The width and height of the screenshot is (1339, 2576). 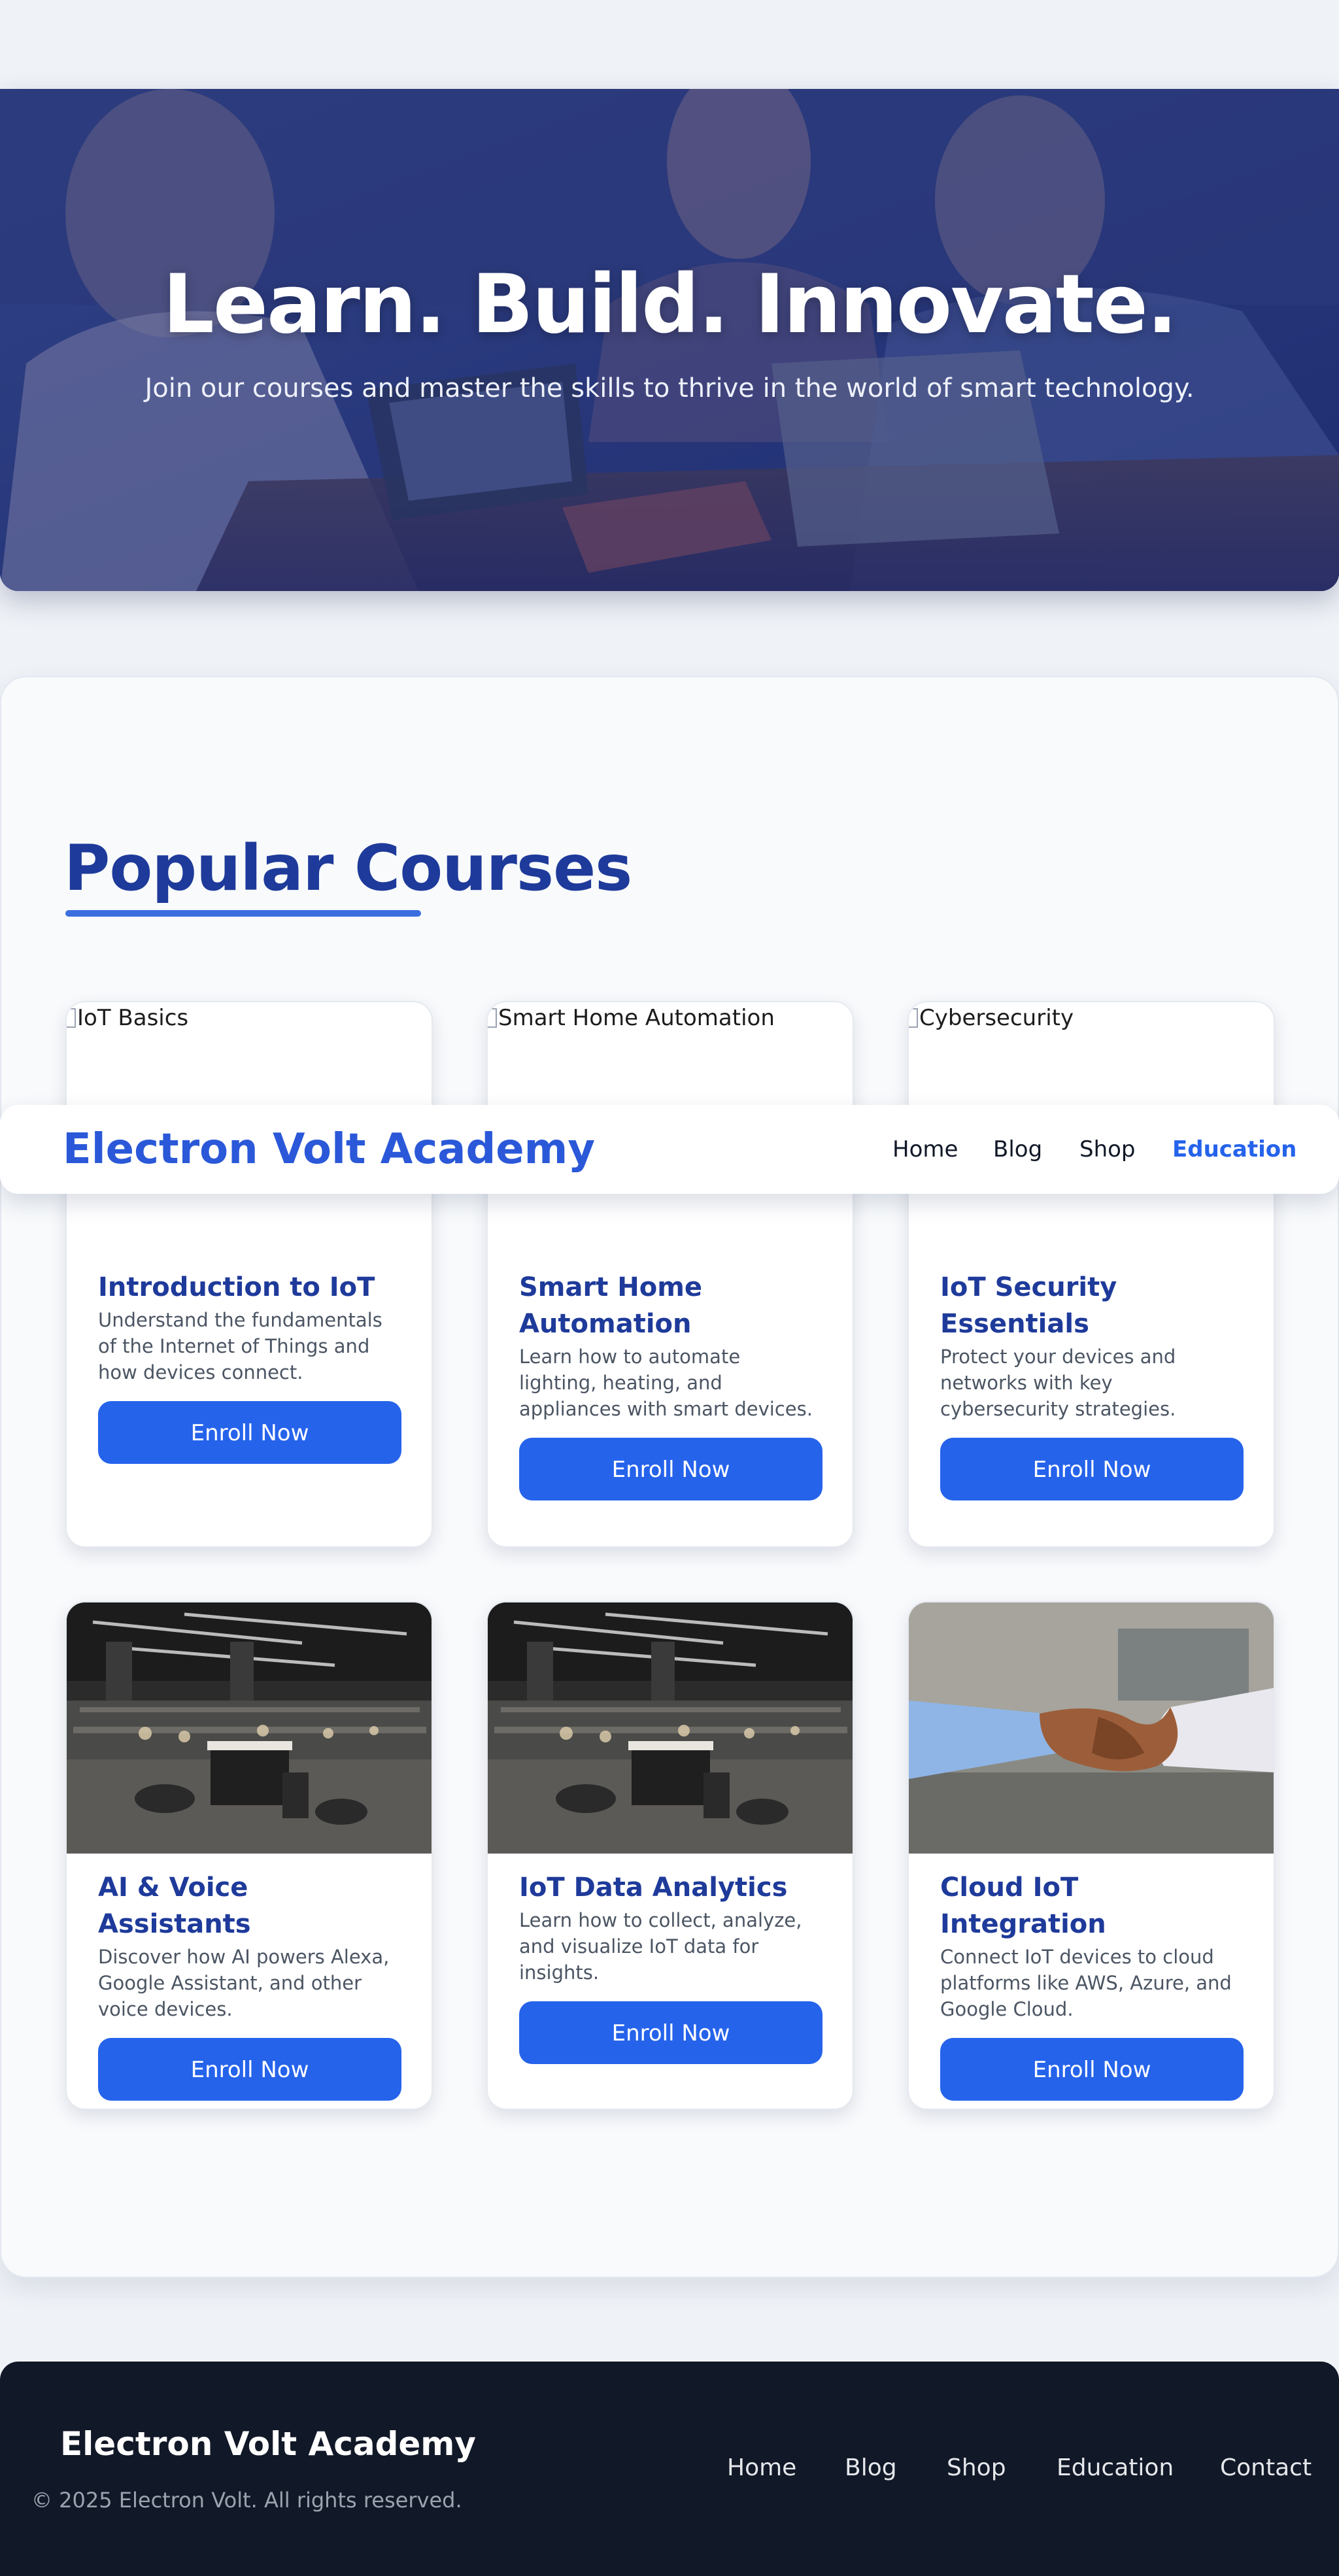 I want to click on footer-link-contact: Contact, so click(x=1266, y=2468).